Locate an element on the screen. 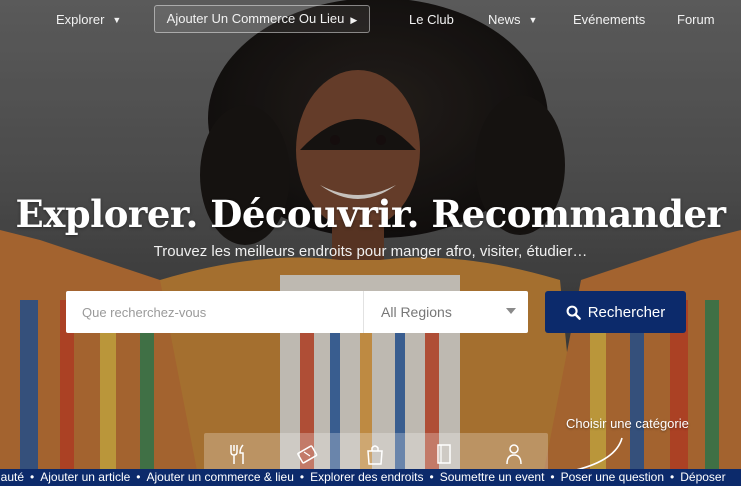 The width and height of the screenshot is (741, 486). category-prompt: Choisir une catégorie is located at coordinates (627, 423).